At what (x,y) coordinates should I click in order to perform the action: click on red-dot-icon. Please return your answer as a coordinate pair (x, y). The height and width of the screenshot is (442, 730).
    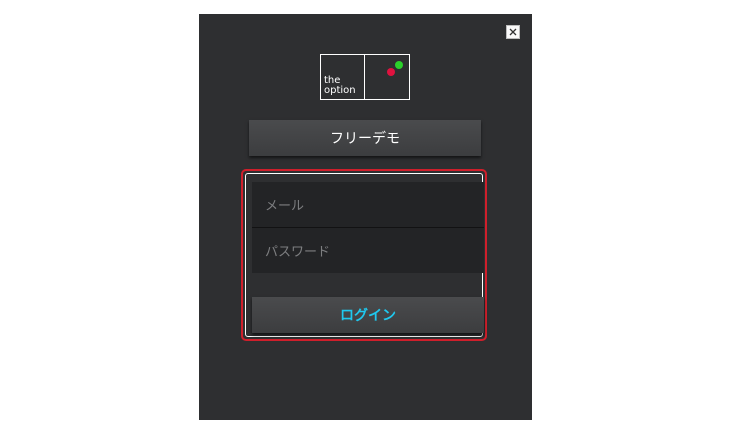
    Looking at the image, I should click on (391, 72).